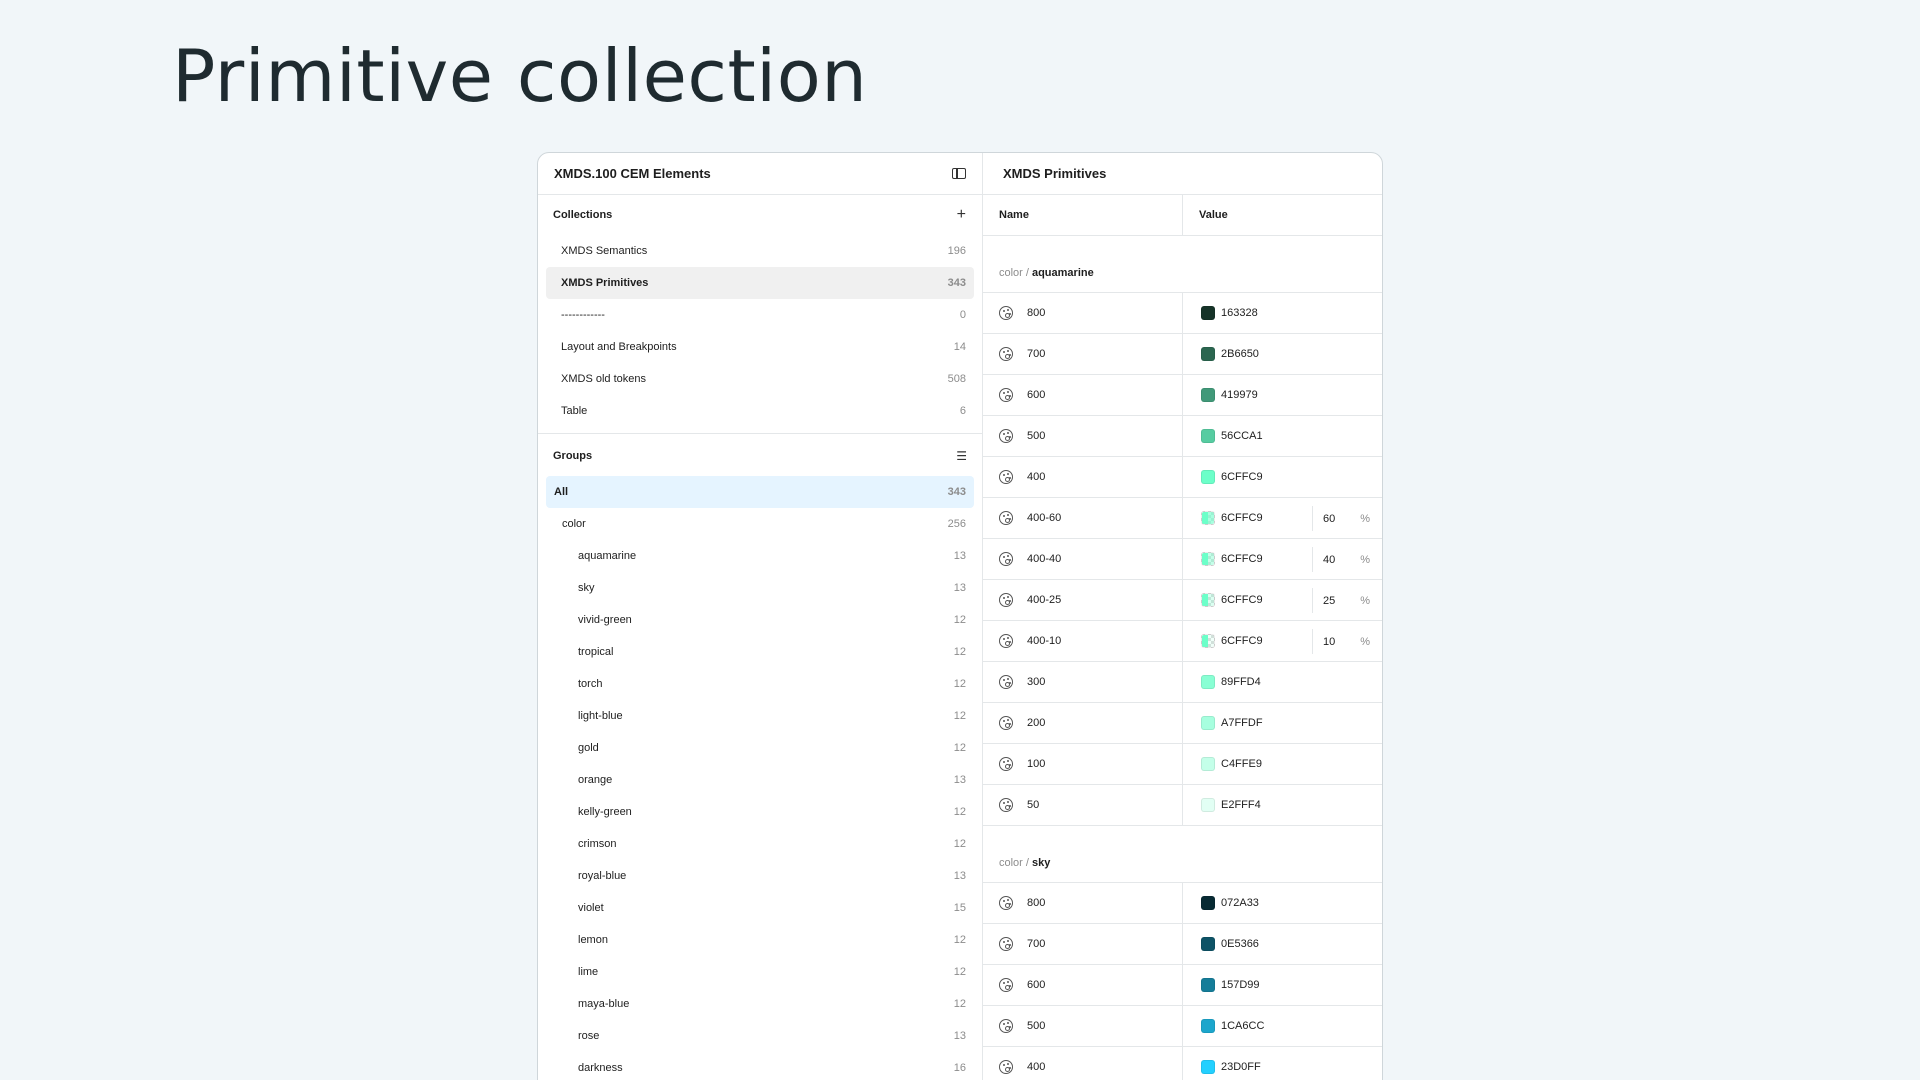 The height and width of the screenshot is (1080, 1920). I want to click on group-item: rose 13, so click(760, 1036).